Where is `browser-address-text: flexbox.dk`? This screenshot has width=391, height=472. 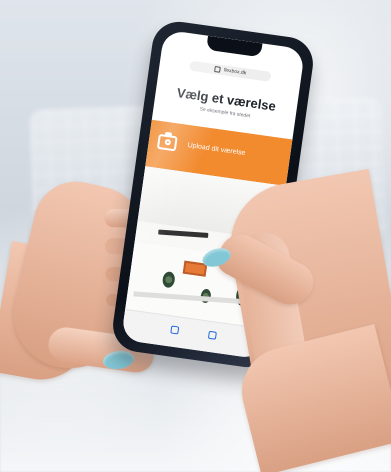 browser-address-text: flexbox.dk is located at coordinates (235, 72).